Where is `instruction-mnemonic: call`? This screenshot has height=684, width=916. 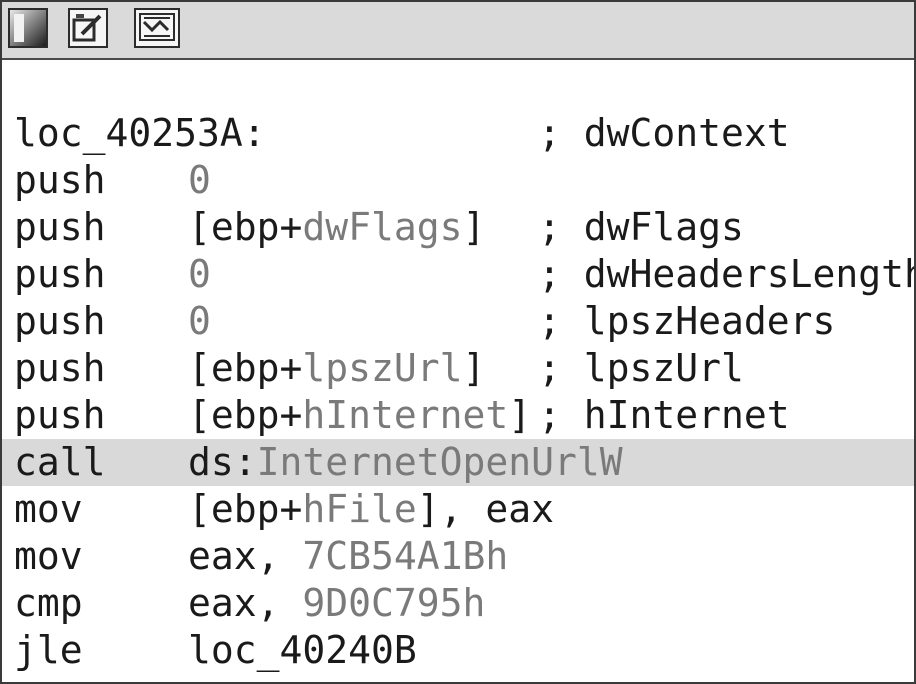
instruction-mnemonic: call is located at coordinates (60, 462).